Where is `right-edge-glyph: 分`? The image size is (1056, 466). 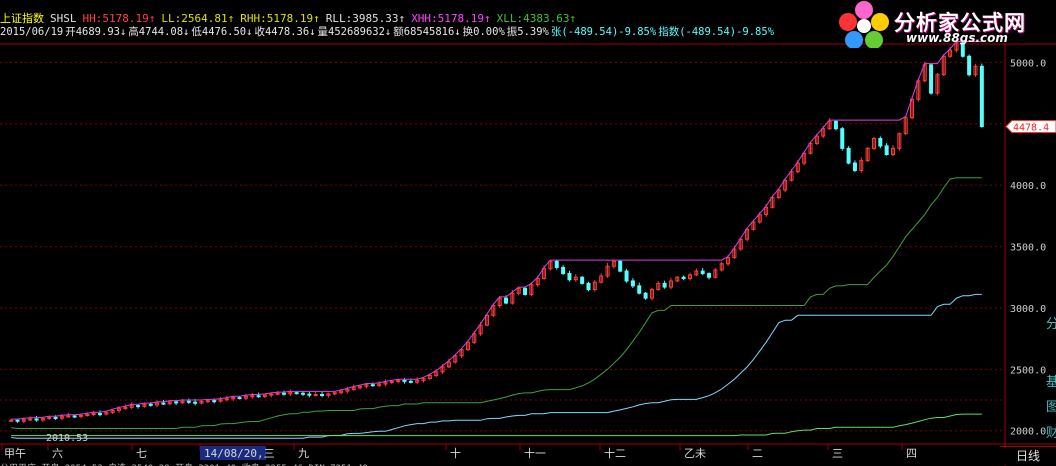
right-edge-glyph: 分 is located at coordinates (1051, 324).